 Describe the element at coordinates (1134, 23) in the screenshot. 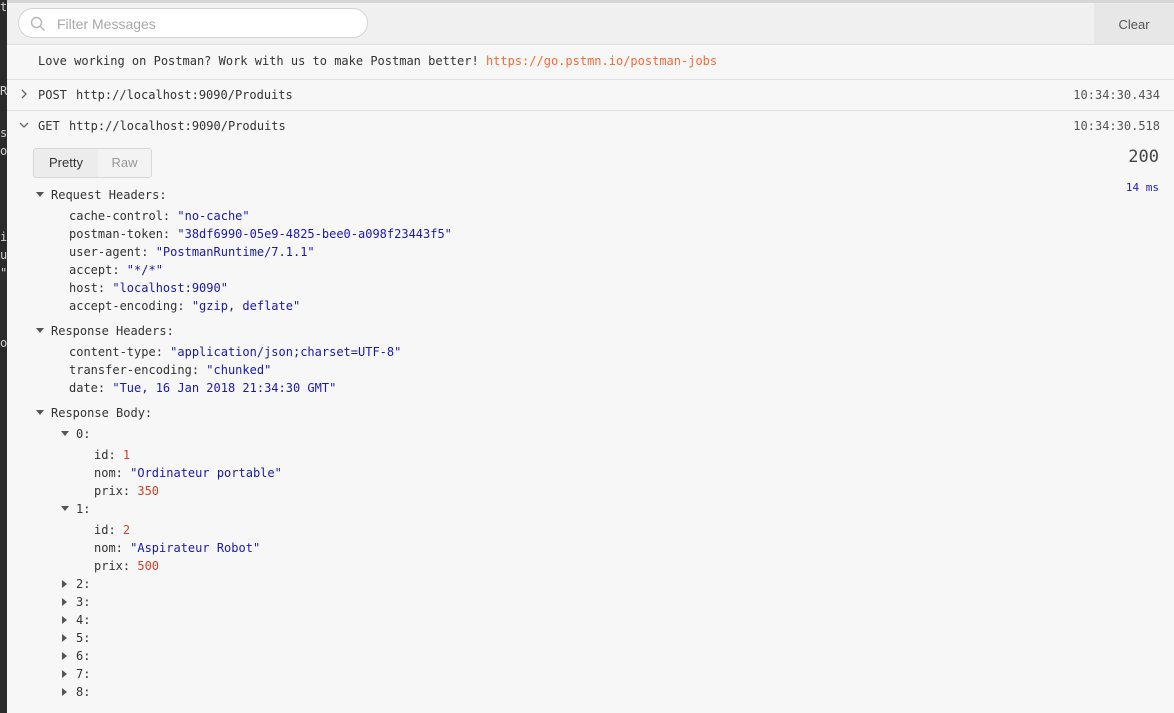

I see `clear-button: Clear` at that location.